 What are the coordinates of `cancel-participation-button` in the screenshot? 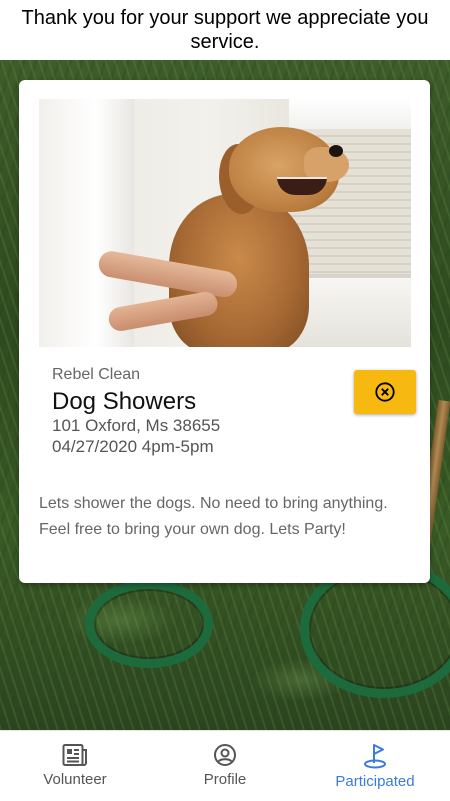 It's located at (385, 392).